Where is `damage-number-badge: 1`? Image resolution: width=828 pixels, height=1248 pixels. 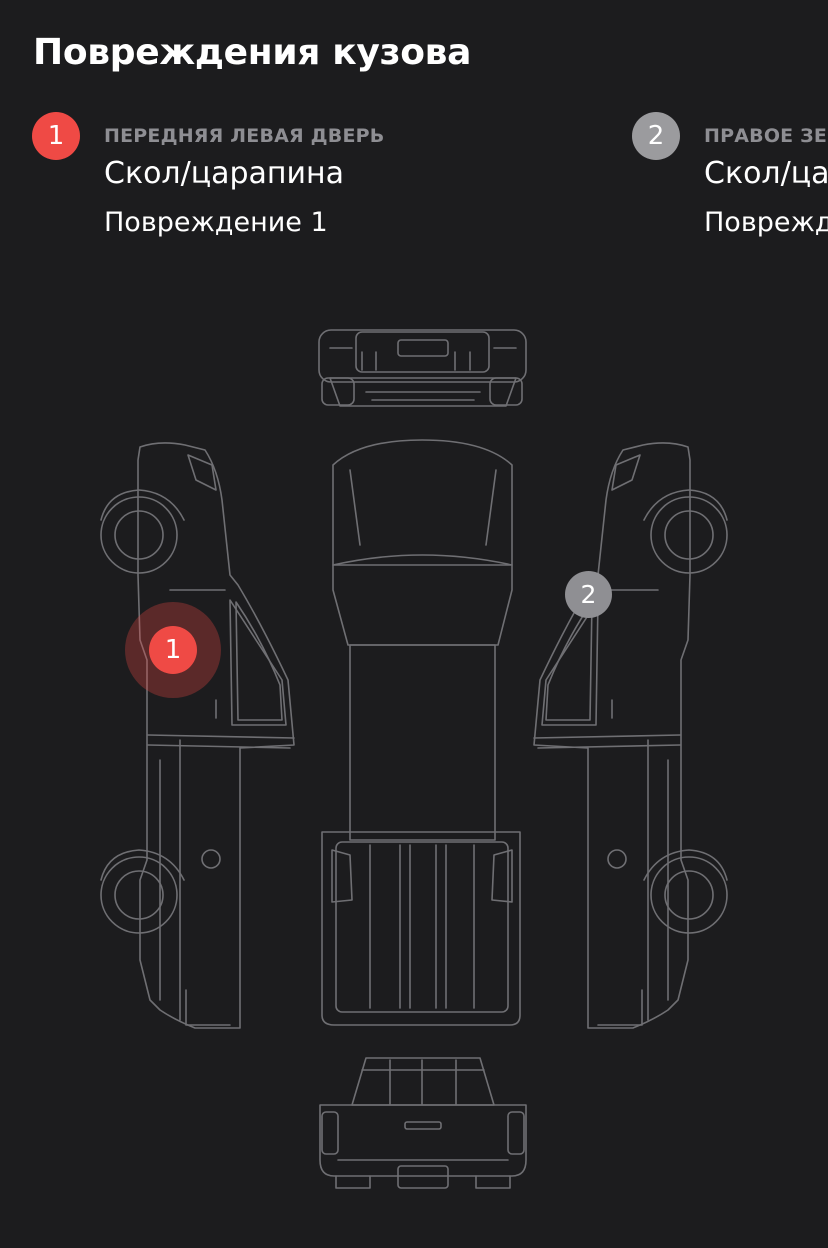
damage-number-badge: 1 is located at coordinates (56, 136).